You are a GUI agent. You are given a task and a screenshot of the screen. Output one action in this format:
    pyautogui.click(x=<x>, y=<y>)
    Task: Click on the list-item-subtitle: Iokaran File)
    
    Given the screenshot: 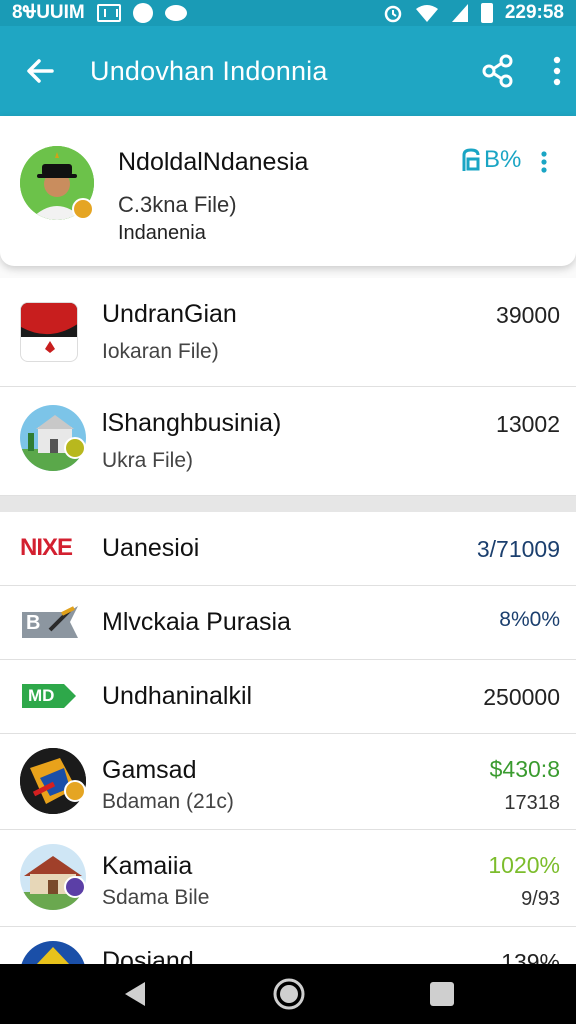 What is the action you would take?
    pyautogui.click(x=160, y=351)
    